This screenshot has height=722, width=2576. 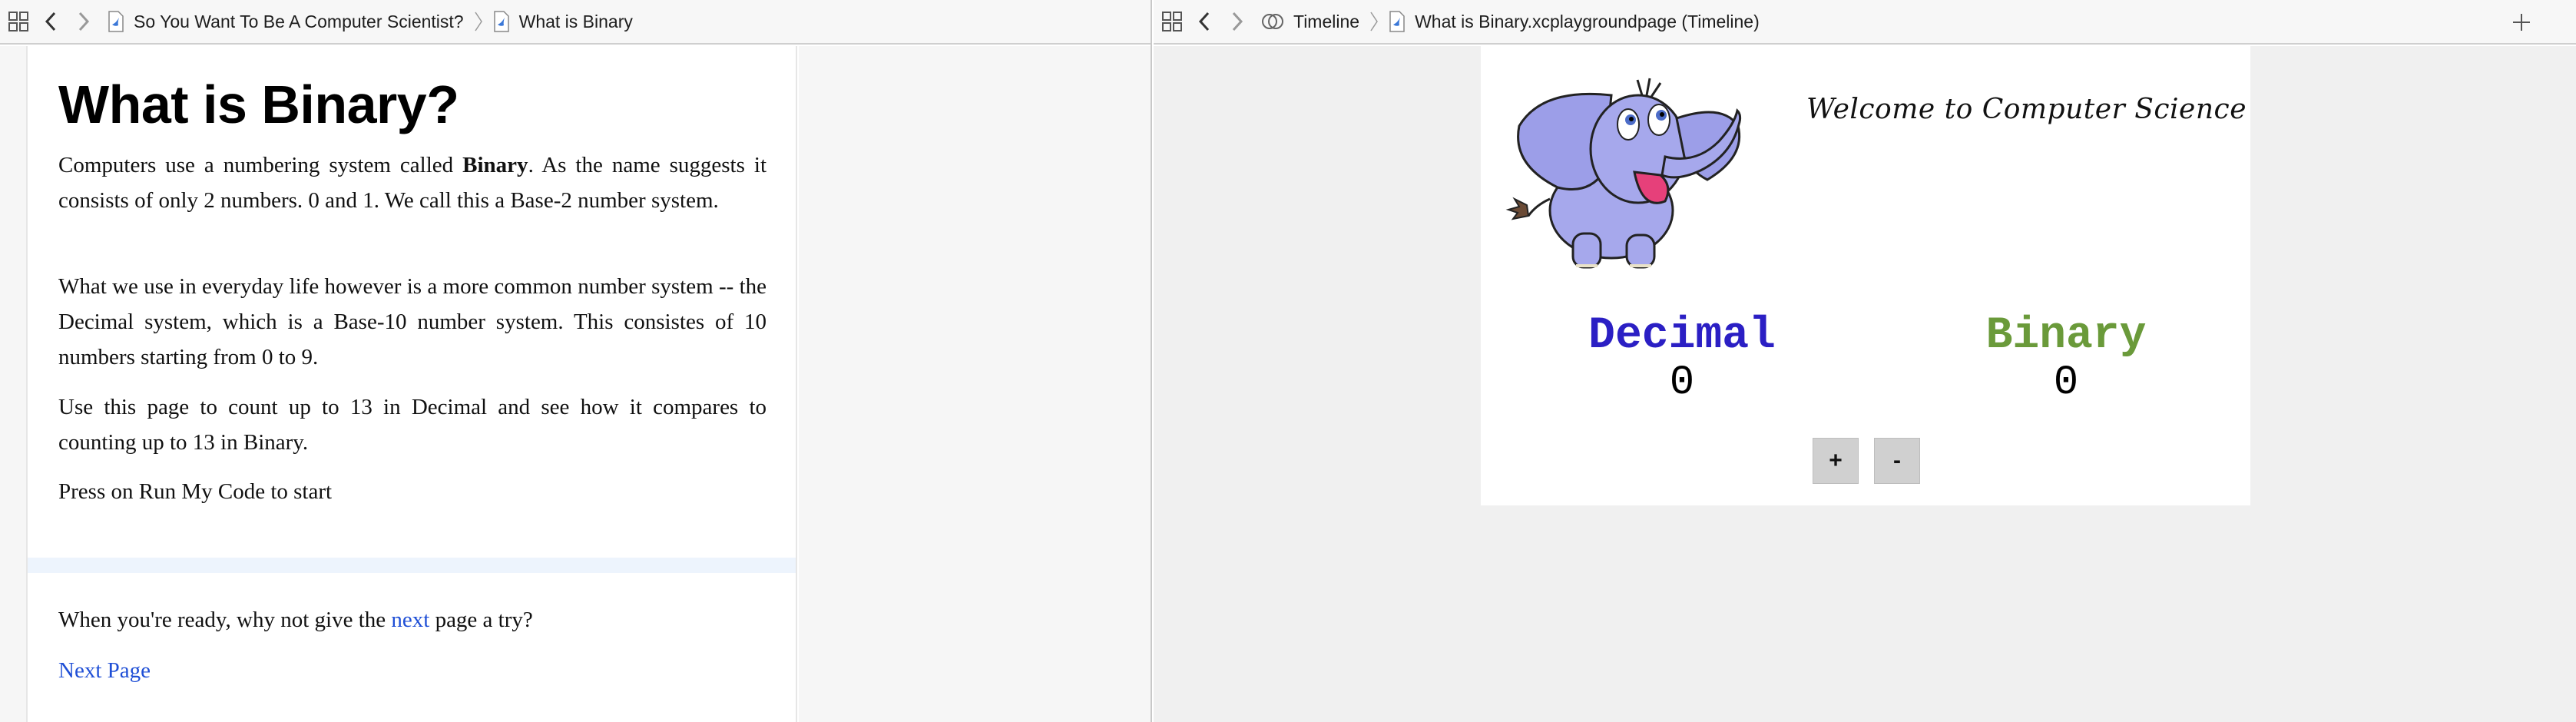 I want to click on breadcrumb-timeline: Timeline, so click(x=1326, y=22).